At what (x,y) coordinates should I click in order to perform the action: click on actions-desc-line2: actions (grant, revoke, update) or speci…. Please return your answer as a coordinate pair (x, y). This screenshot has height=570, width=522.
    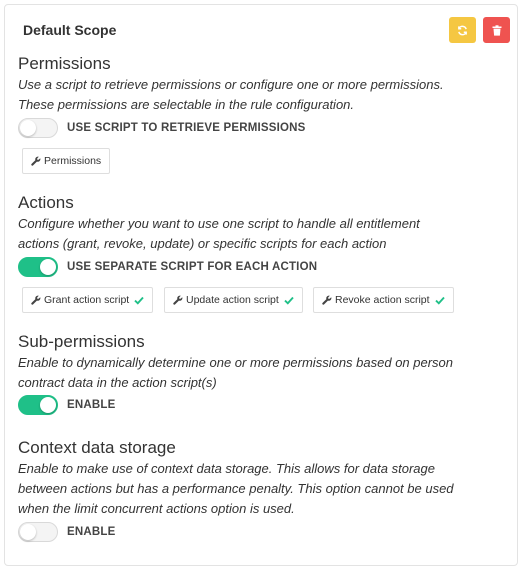
    Looking at the image, I should click on (202, 243).